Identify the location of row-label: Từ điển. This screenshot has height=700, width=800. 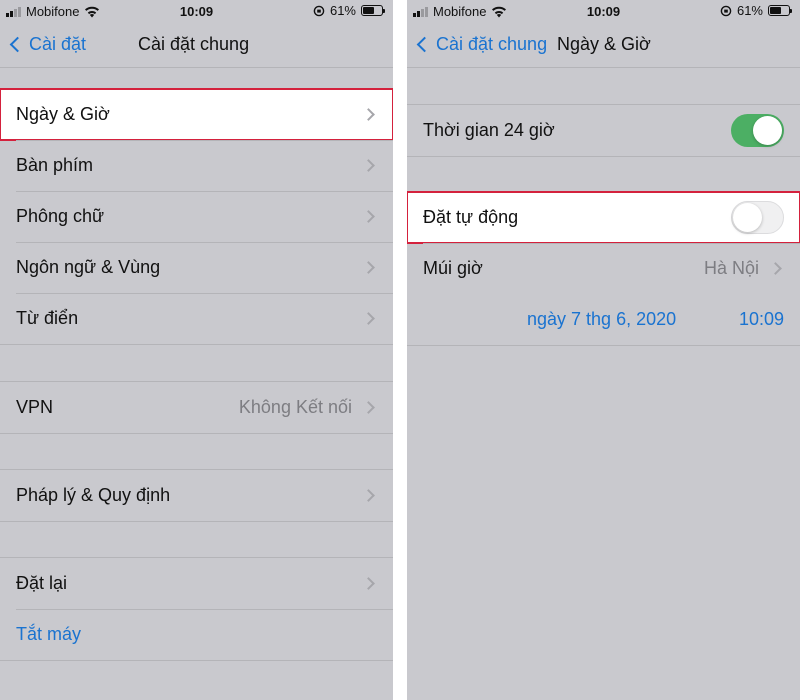
(47, 318).